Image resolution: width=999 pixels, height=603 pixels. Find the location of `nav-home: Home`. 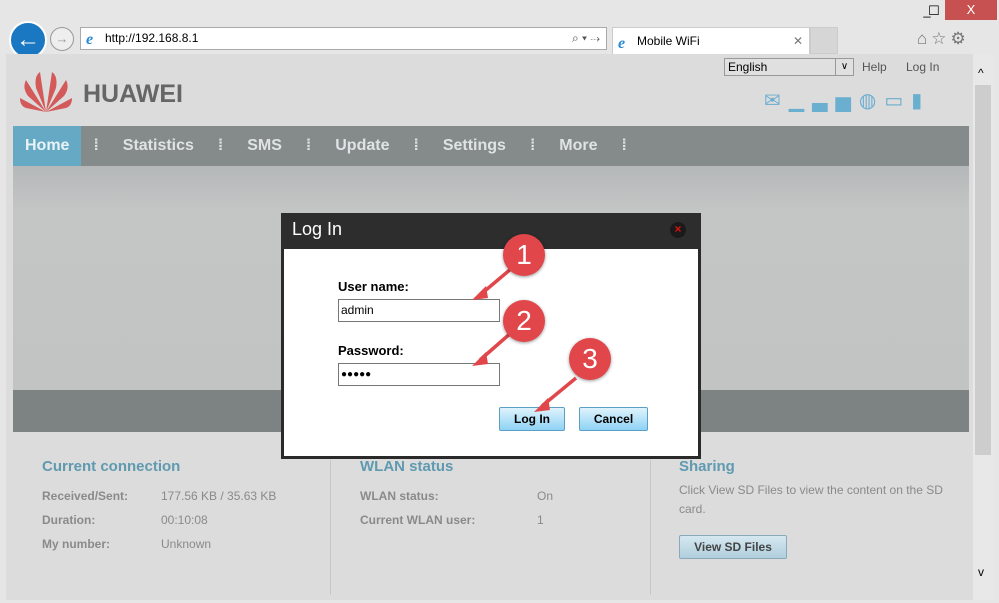

nav-home: Home is located at coordinates (47, 146).